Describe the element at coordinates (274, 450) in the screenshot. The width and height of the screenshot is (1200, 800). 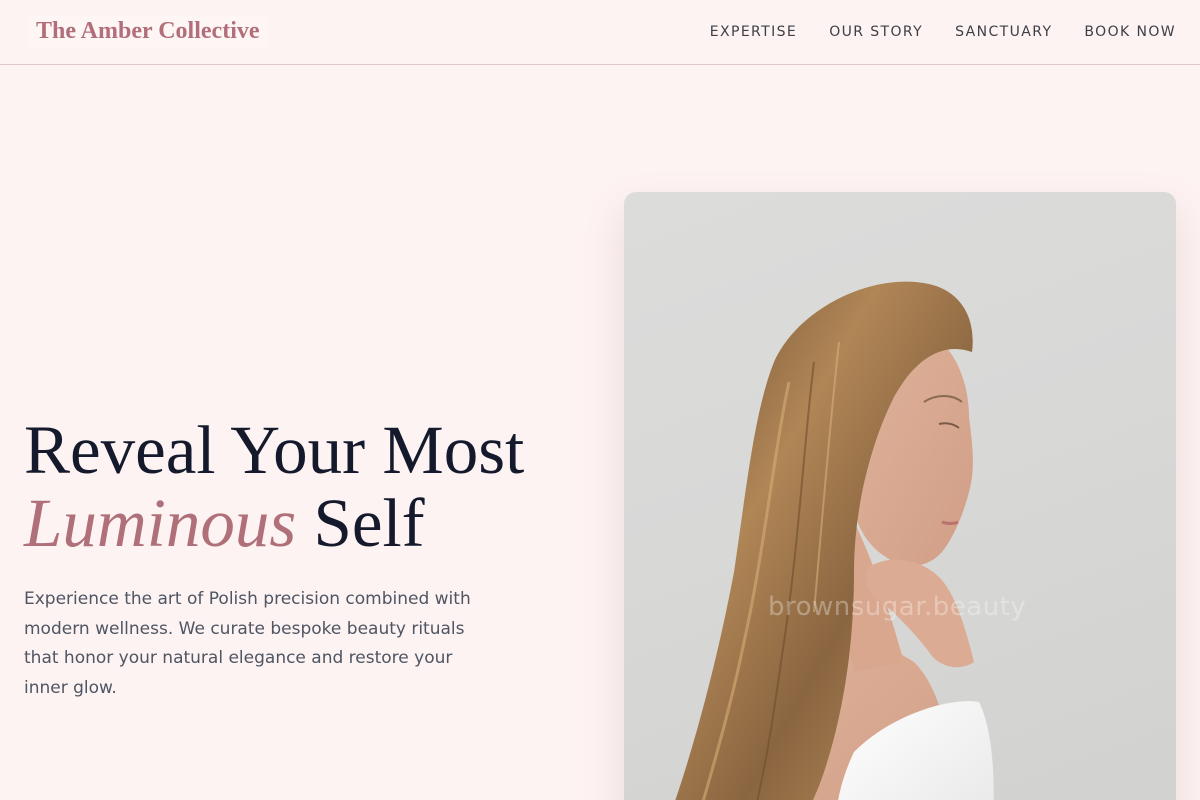
I see `hero-title-line1: Reveal Your Most` at that location.